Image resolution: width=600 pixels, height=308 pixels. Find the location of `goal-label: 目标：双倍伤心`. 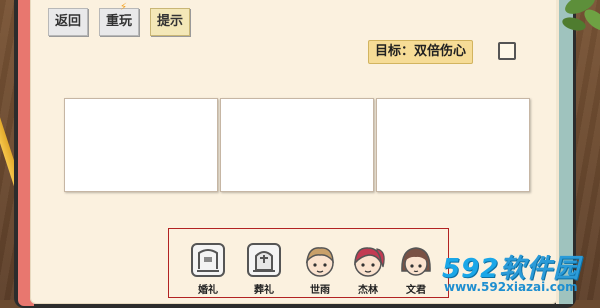

goal-label: 目标：双倍伤心 is located at coordinates (421, 52).